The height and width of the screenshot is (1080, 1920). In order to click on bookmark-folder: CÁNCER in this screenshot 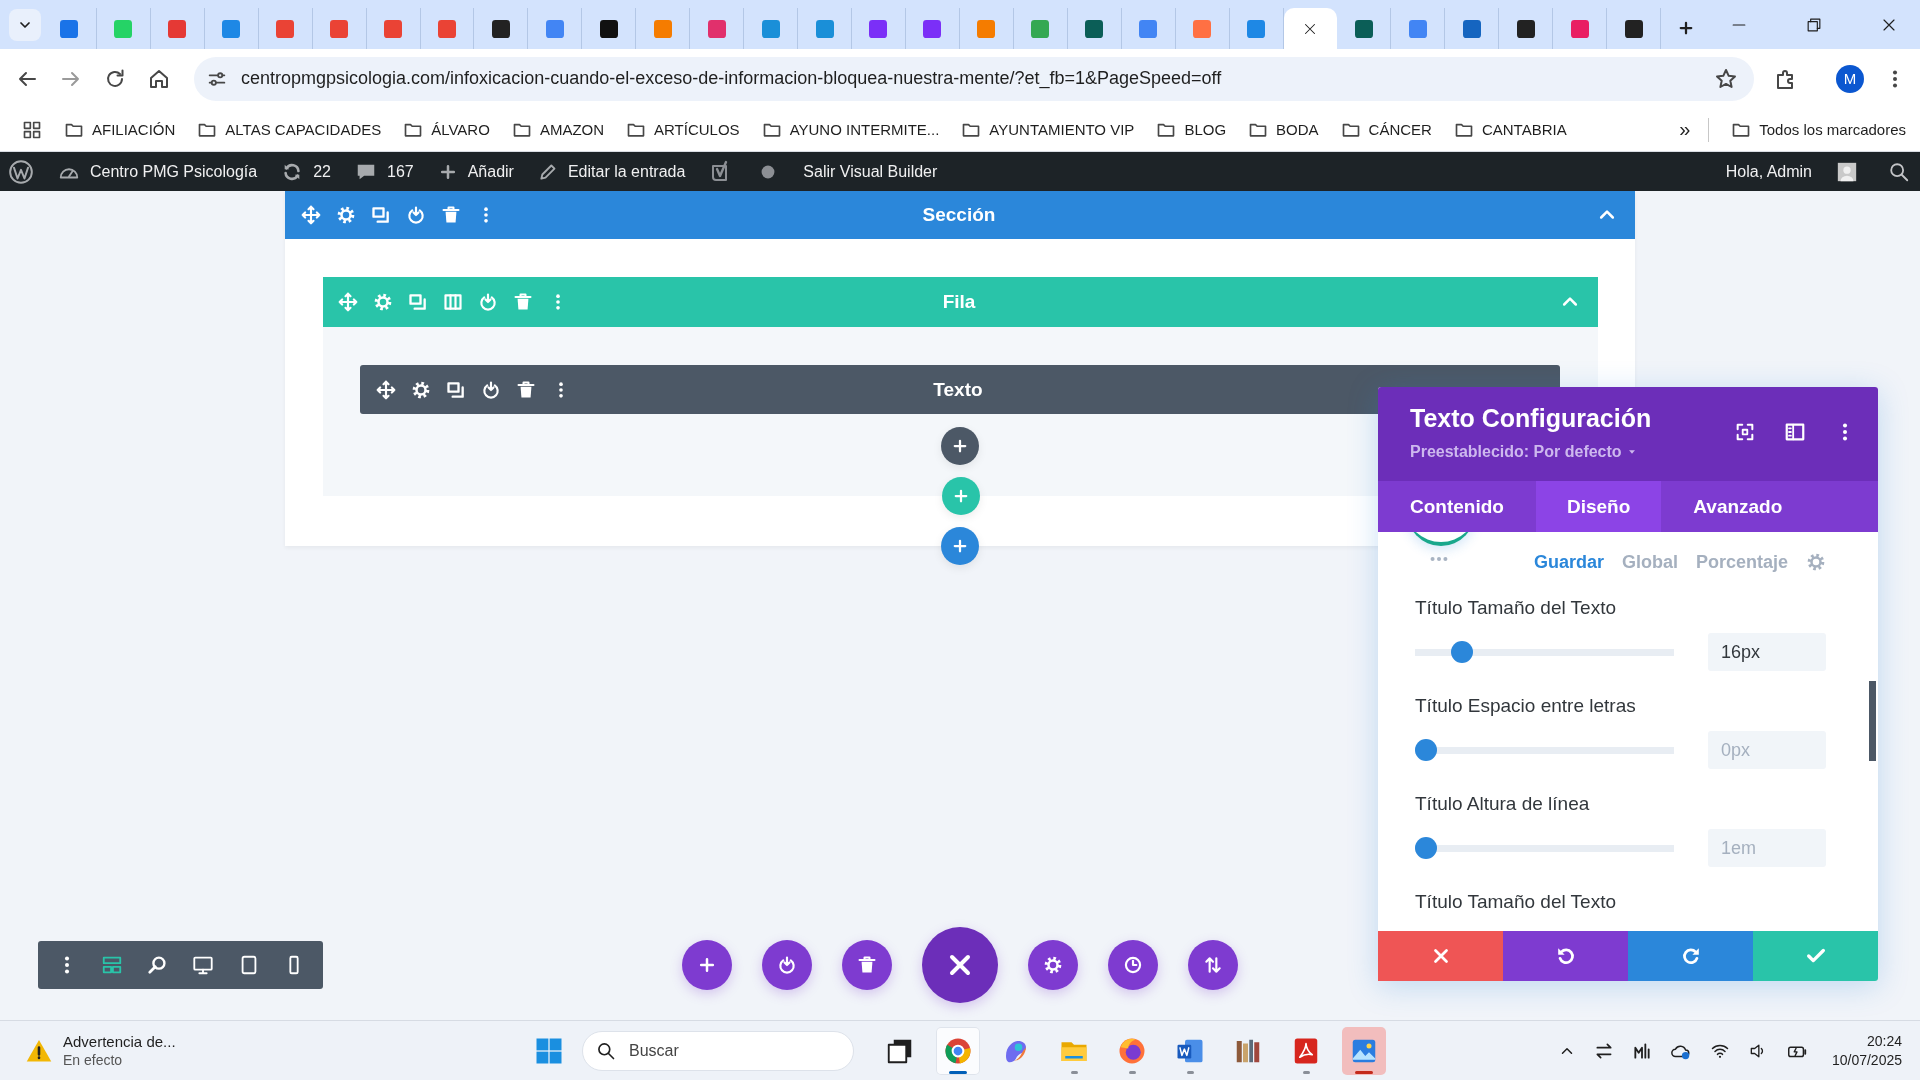, I will do `click(1400, 129)`.